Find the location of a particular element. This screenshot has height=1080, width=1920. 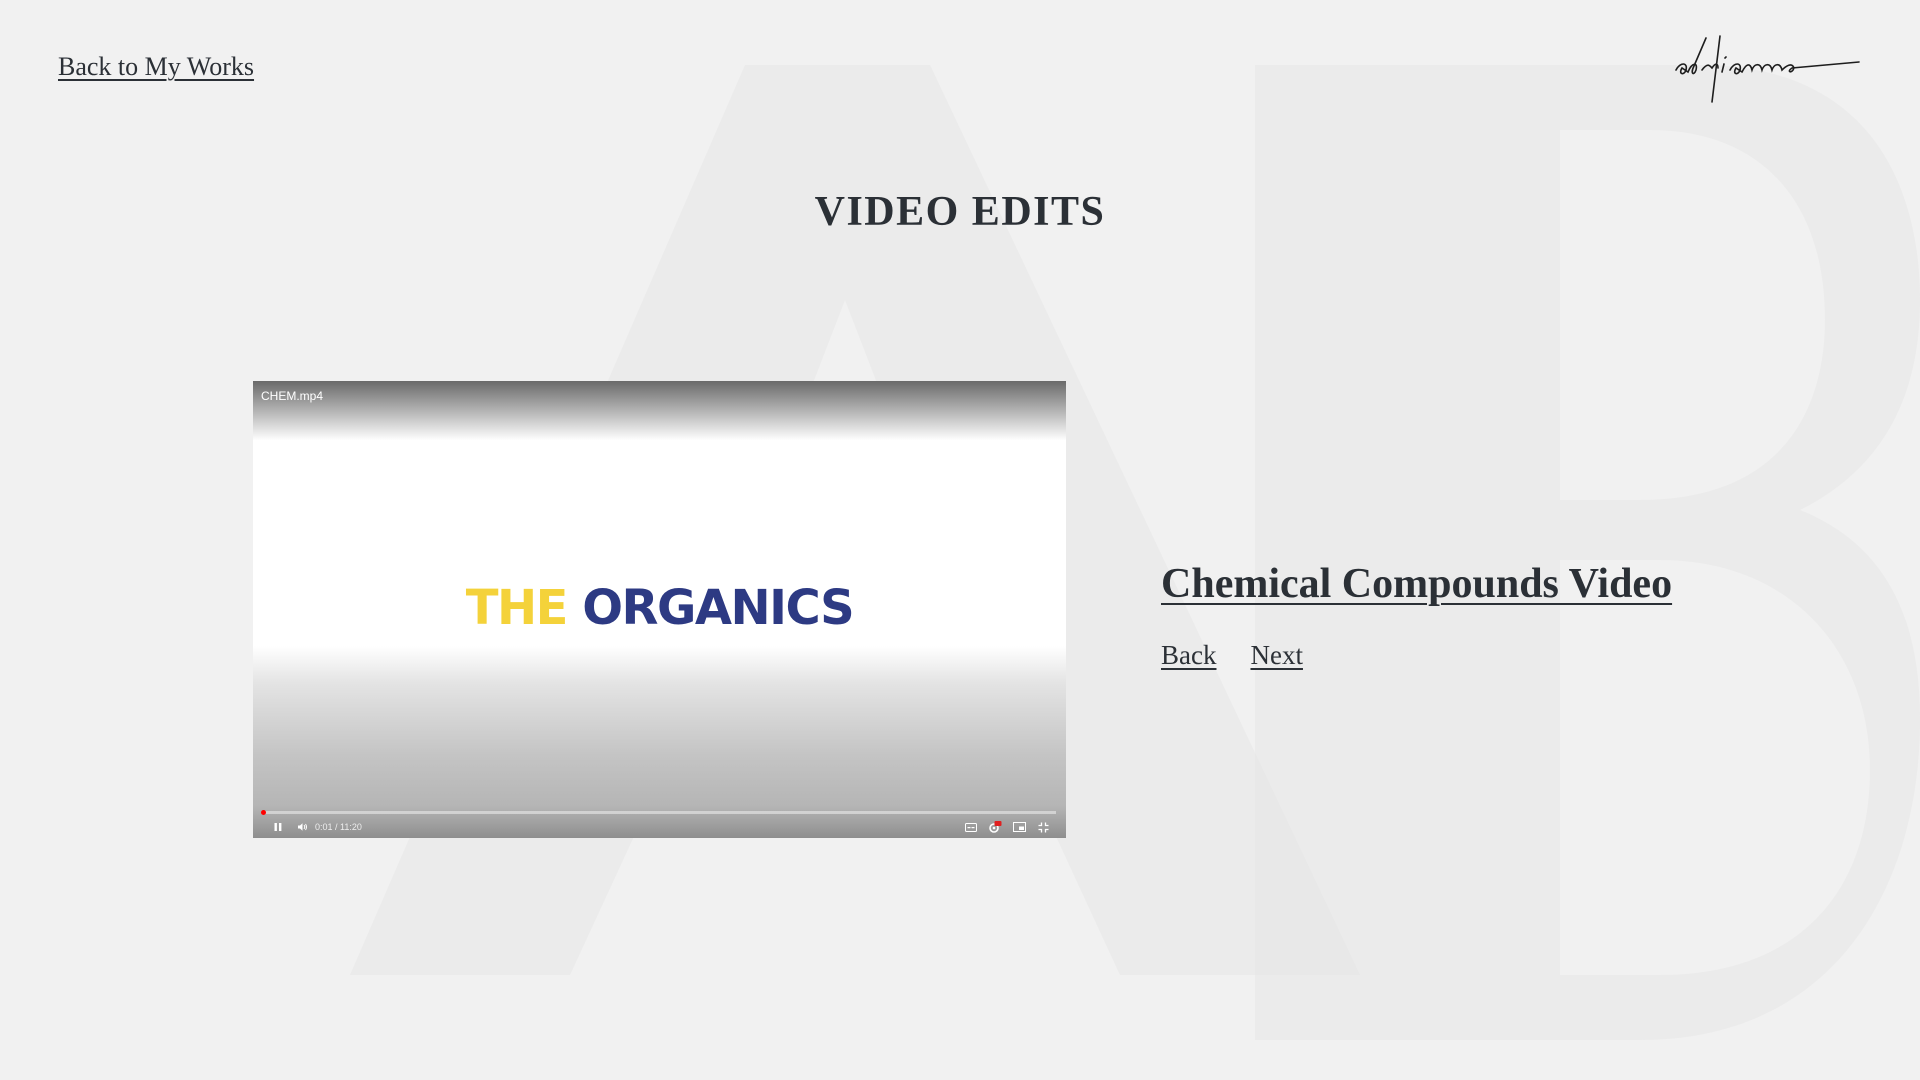

video-title-word-the: THE is located at coordinates (517, 608).